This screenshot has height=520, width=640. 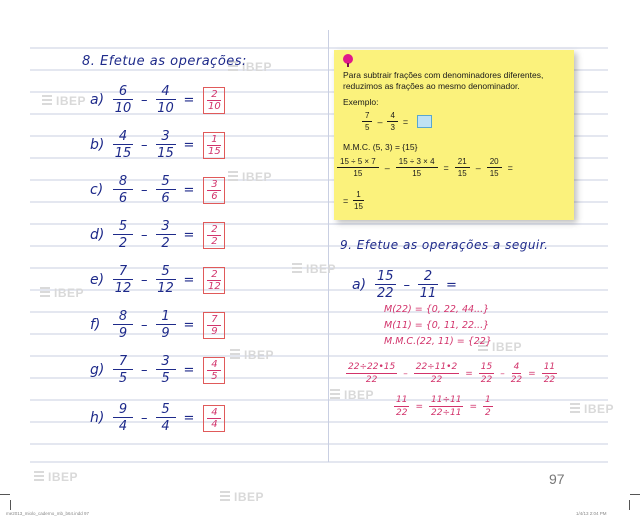 What do you see at coordinates (214, 241) in the screenshot?
I see `answer-denominator: 2` at bounding box center [214, 241].